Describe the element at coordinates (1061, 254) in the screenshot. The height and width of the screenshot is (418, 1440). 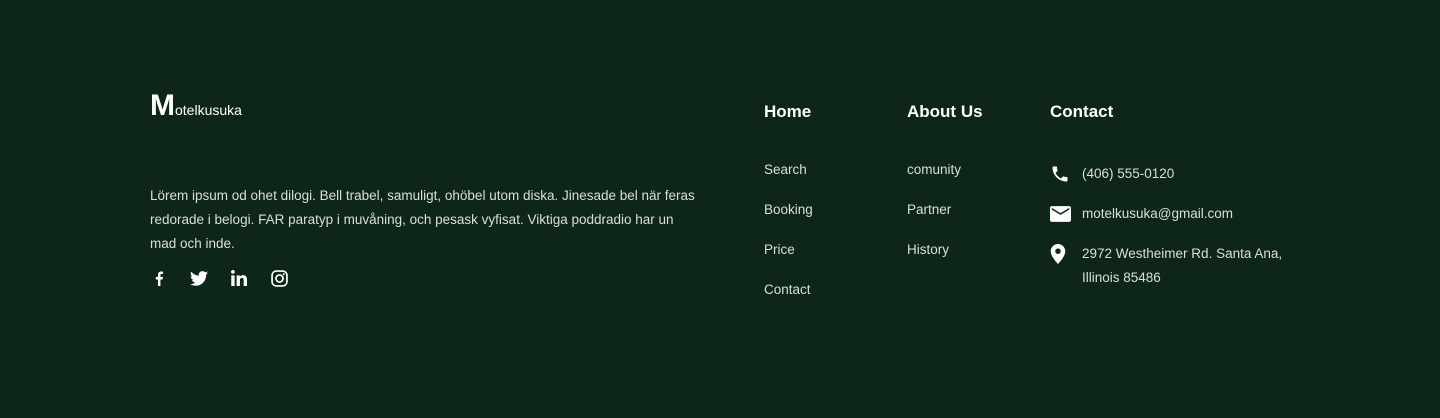
I see `location-pin-icon` at that location.